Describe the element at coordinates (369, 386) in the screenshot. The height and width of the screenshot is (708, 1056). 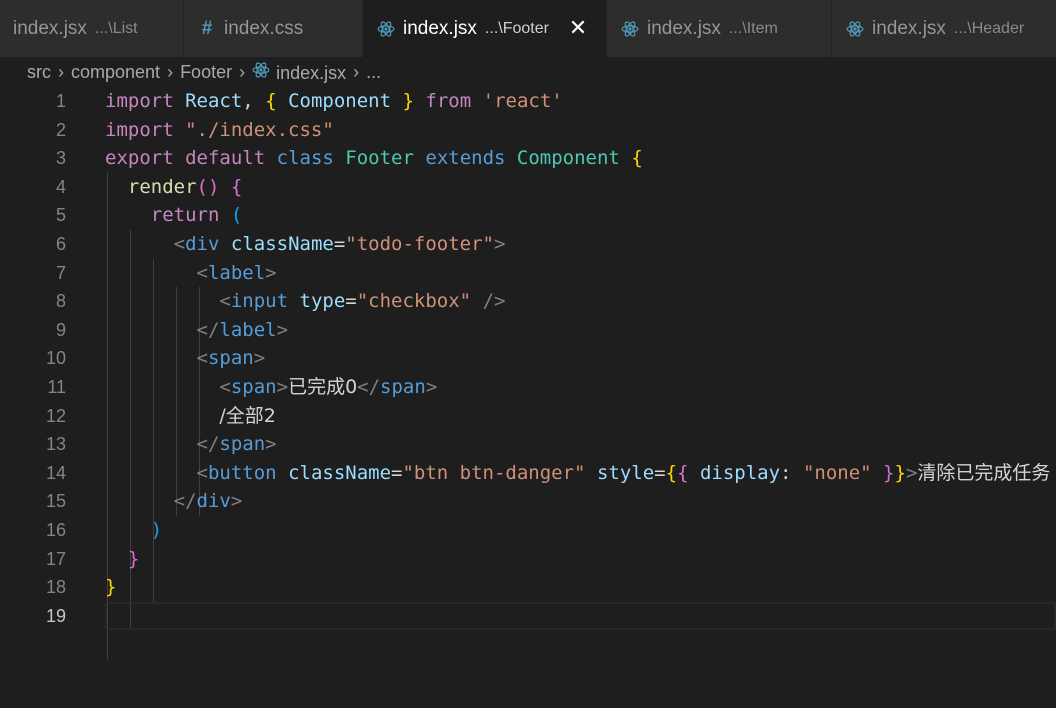
I see `code-token: </` at that location.